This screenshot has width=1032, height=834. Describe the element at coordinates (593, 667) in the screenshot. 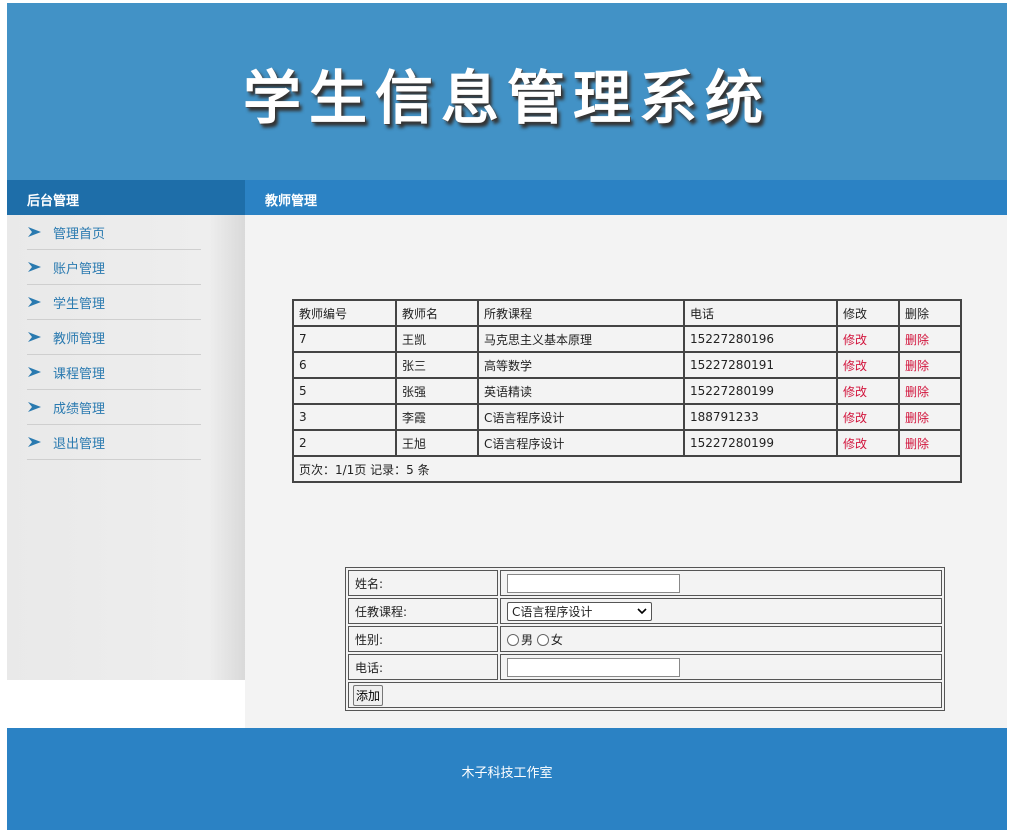

I see `phone-input` at that location.